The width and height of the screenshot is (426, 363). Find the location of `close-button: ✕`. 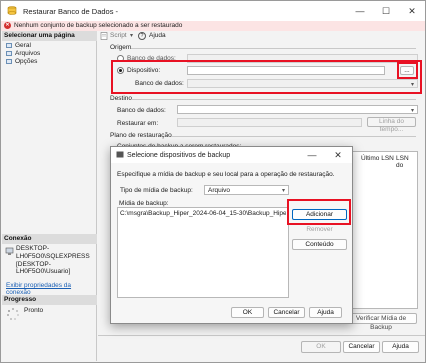

close-button: ✕ is located at coordinates (412, 11).